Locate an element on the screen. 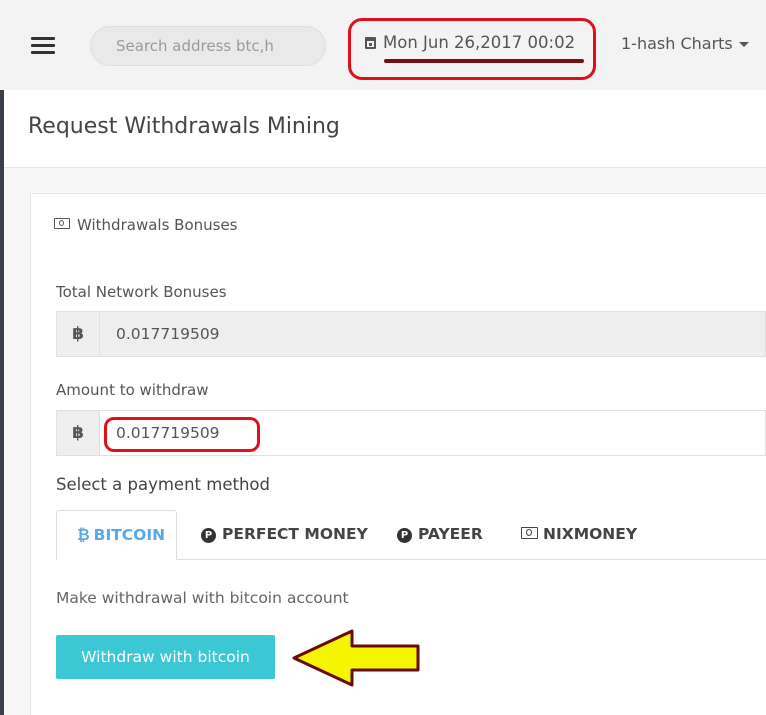  panel-heading: Withdrawals Bonuses is located at coordinates (157, 225).